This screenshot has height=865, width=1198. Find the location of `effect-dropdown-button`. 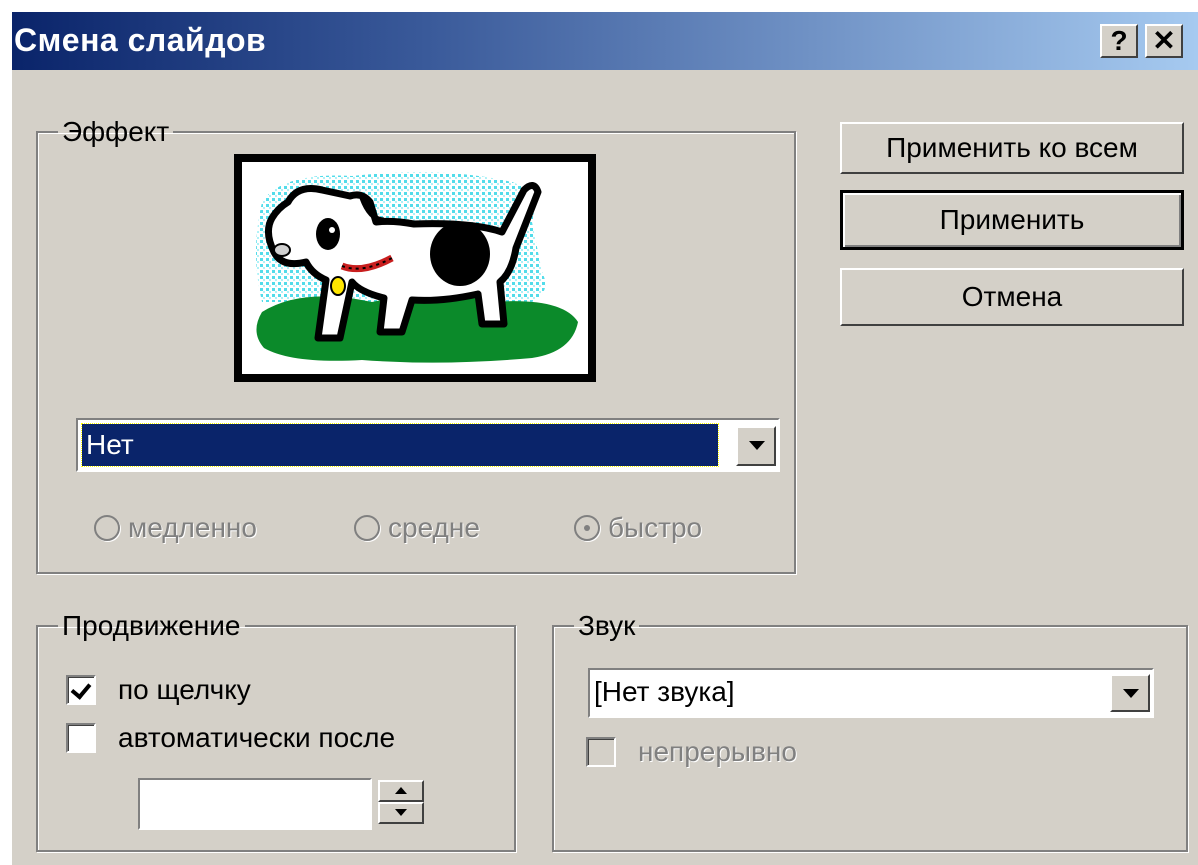

effect-dropdown-button is located at coordinates (756, 446).